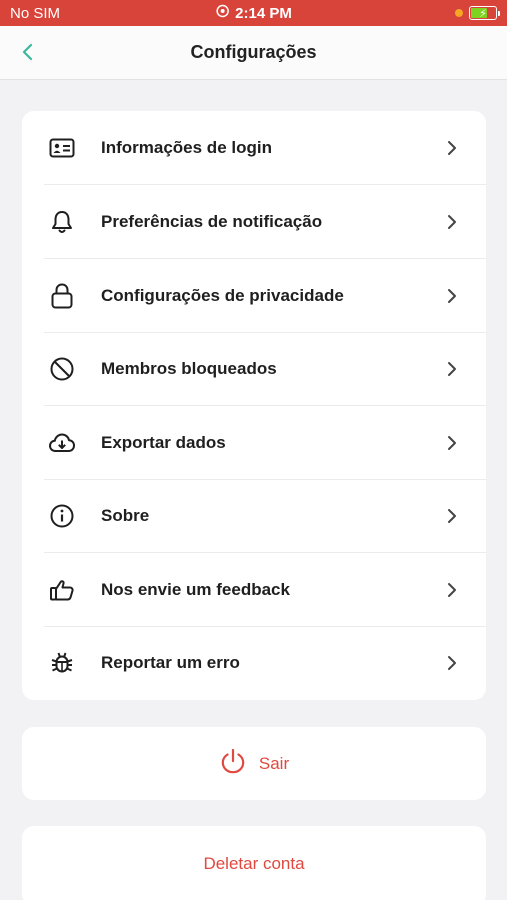 This screenshot has height=900, width=507. I want to click on menu-item-about: Sobre, so click(254, 516).